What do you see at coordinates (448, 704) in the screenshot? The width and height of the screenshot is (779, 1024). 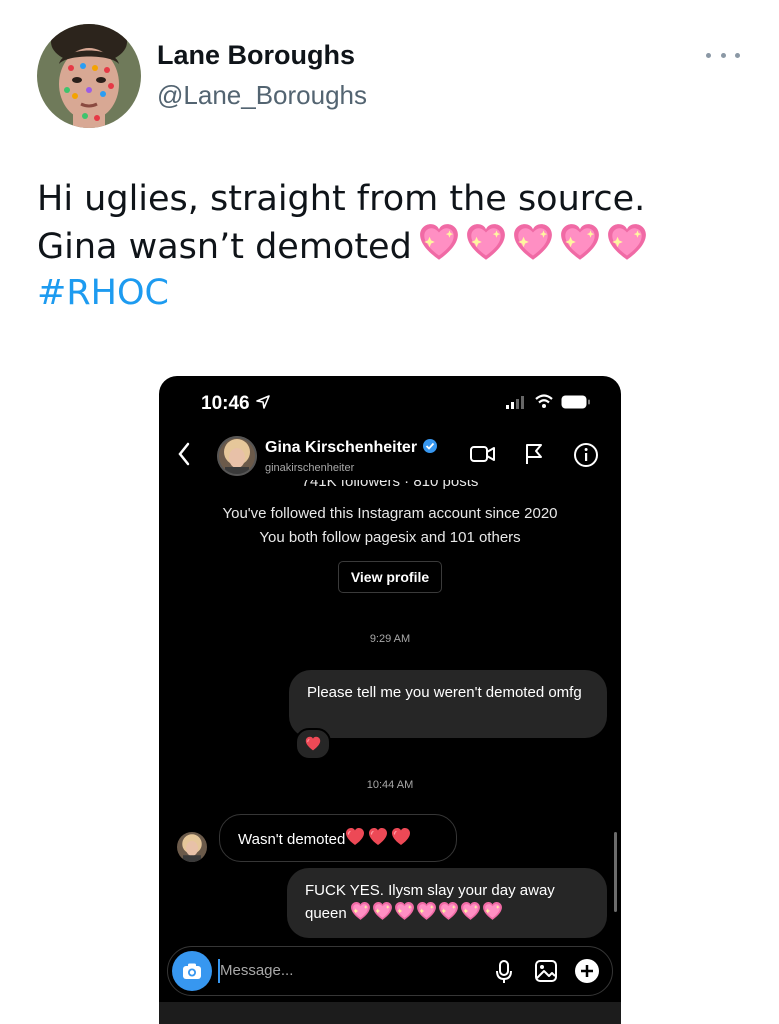 I see `message-bubble-outgoing: Please tell me you weren't demoted omfg` at bounding box center [448, 704].